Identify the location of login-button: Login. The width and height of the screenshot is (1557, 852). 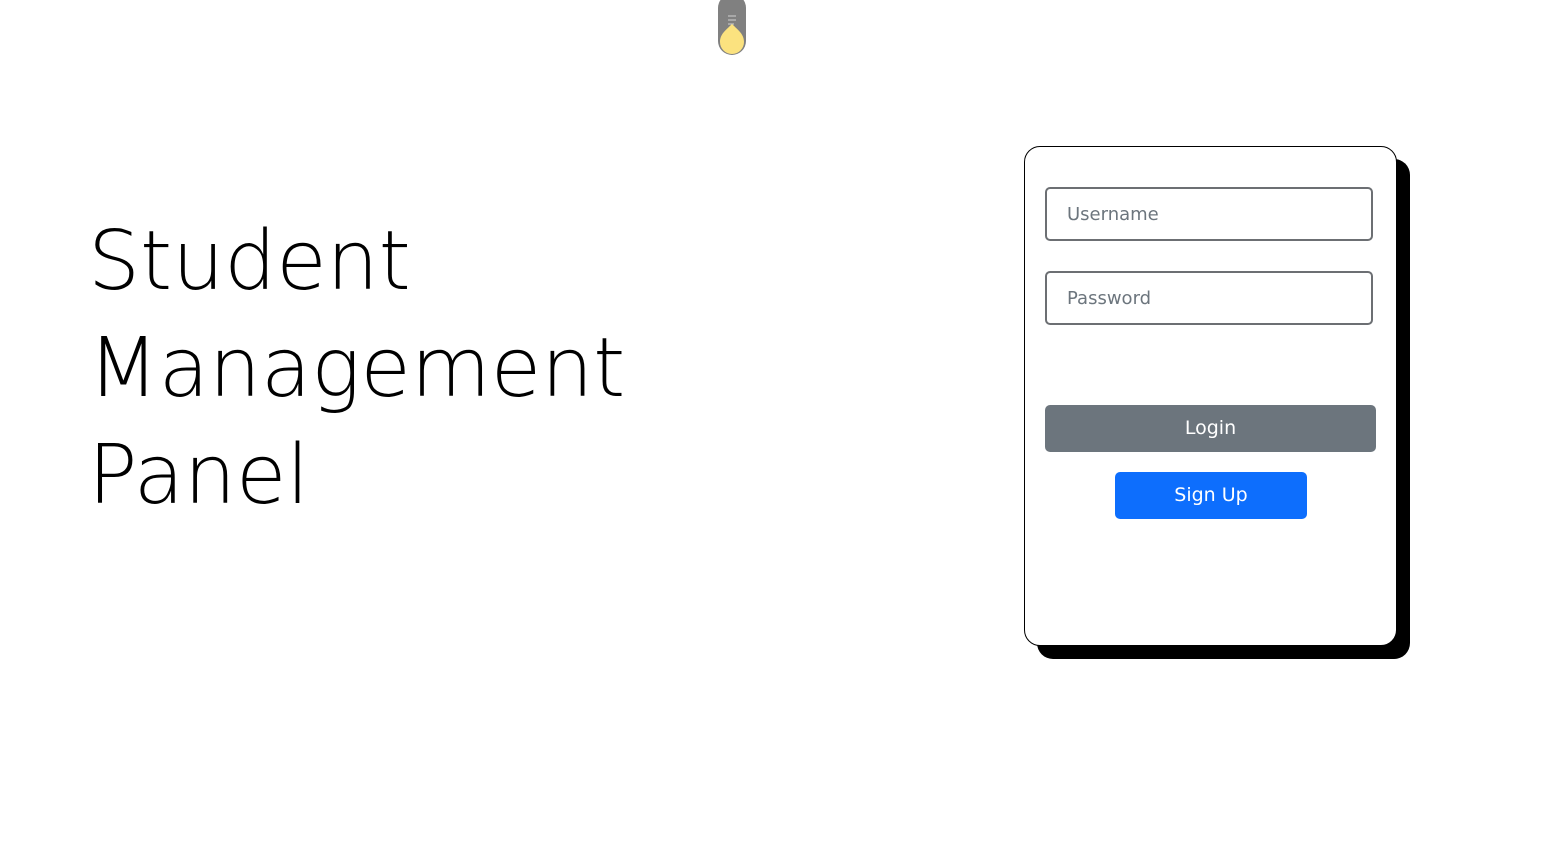
(1210, 428).